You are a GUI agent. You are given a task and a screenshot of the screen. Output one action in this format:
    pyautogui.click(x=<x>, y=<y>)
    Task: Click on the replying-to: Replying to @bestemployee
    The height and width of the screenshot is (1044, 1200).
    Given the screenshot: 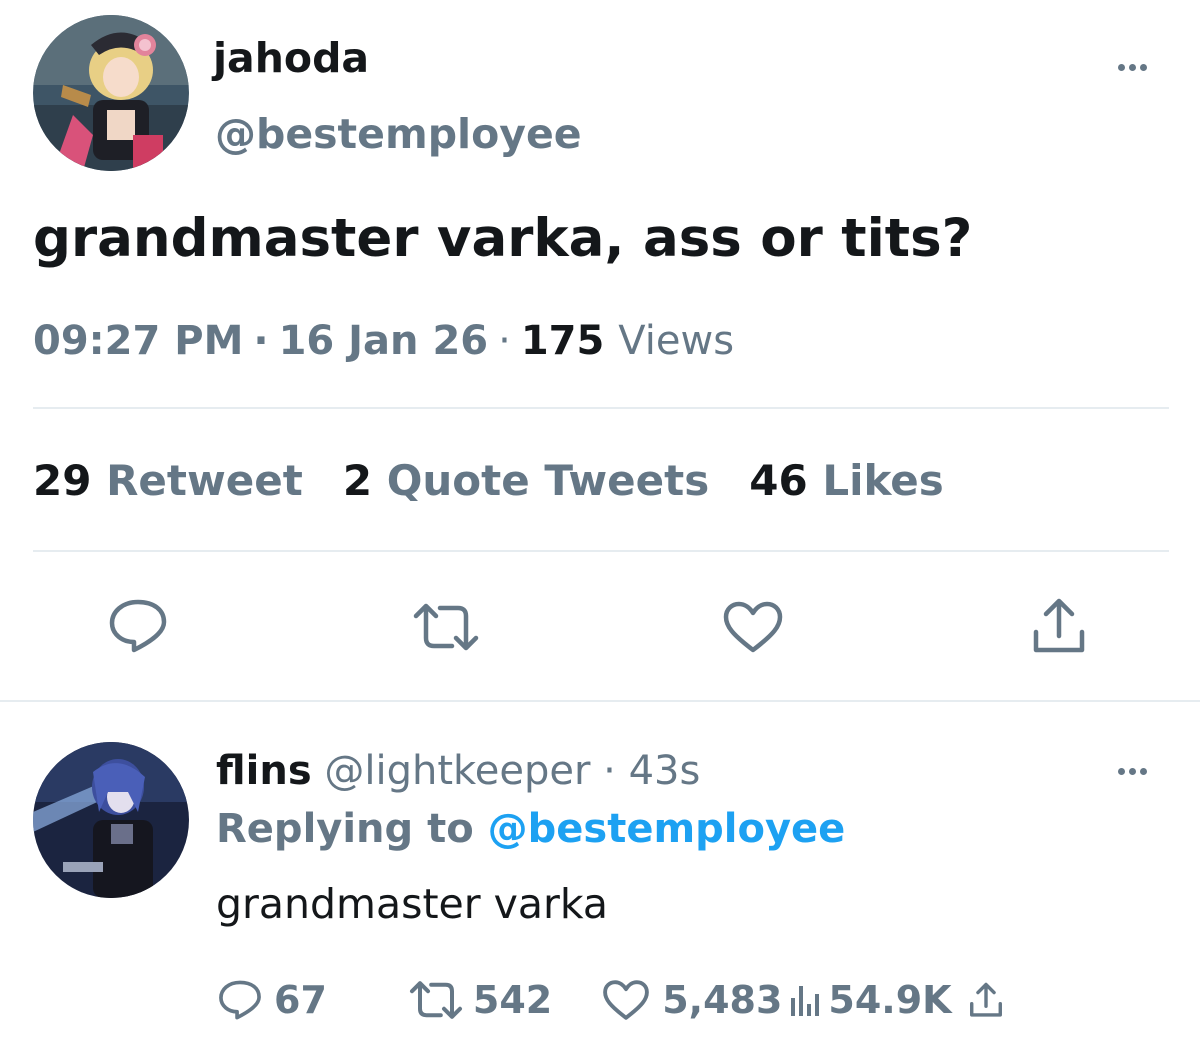 What is the action you would take?
    pyautogui.click(x=530, y=829)
    